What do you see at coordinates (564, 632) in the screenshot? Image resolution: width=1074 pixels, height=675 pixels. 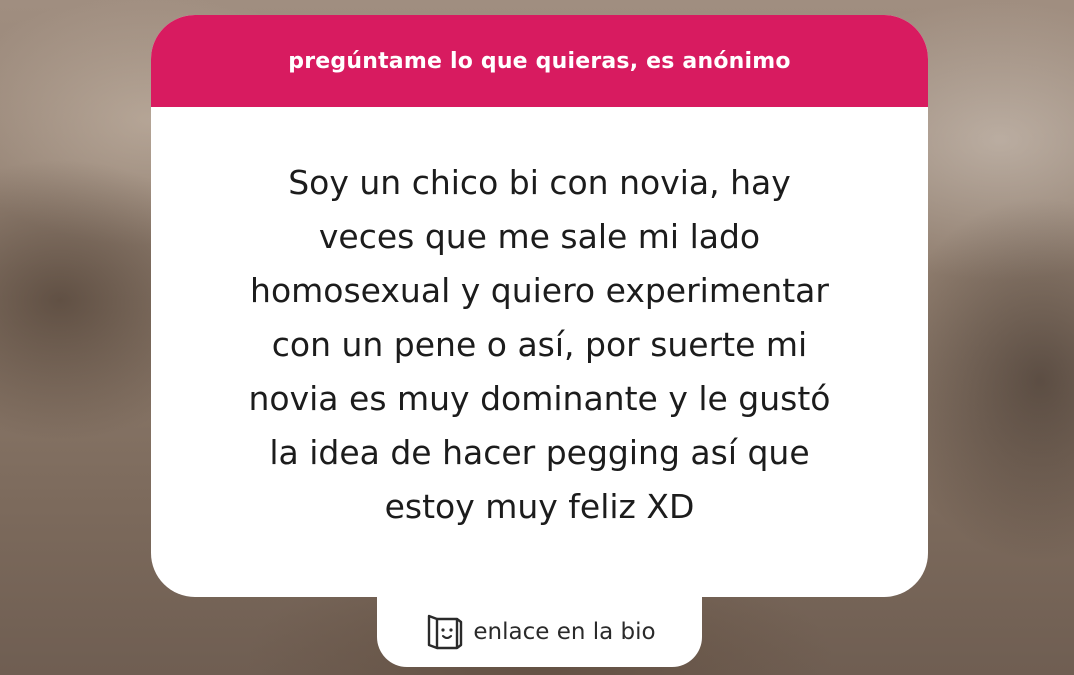 I see `bio-link-text: enlace en la bio` at bounding box center [564, 632].